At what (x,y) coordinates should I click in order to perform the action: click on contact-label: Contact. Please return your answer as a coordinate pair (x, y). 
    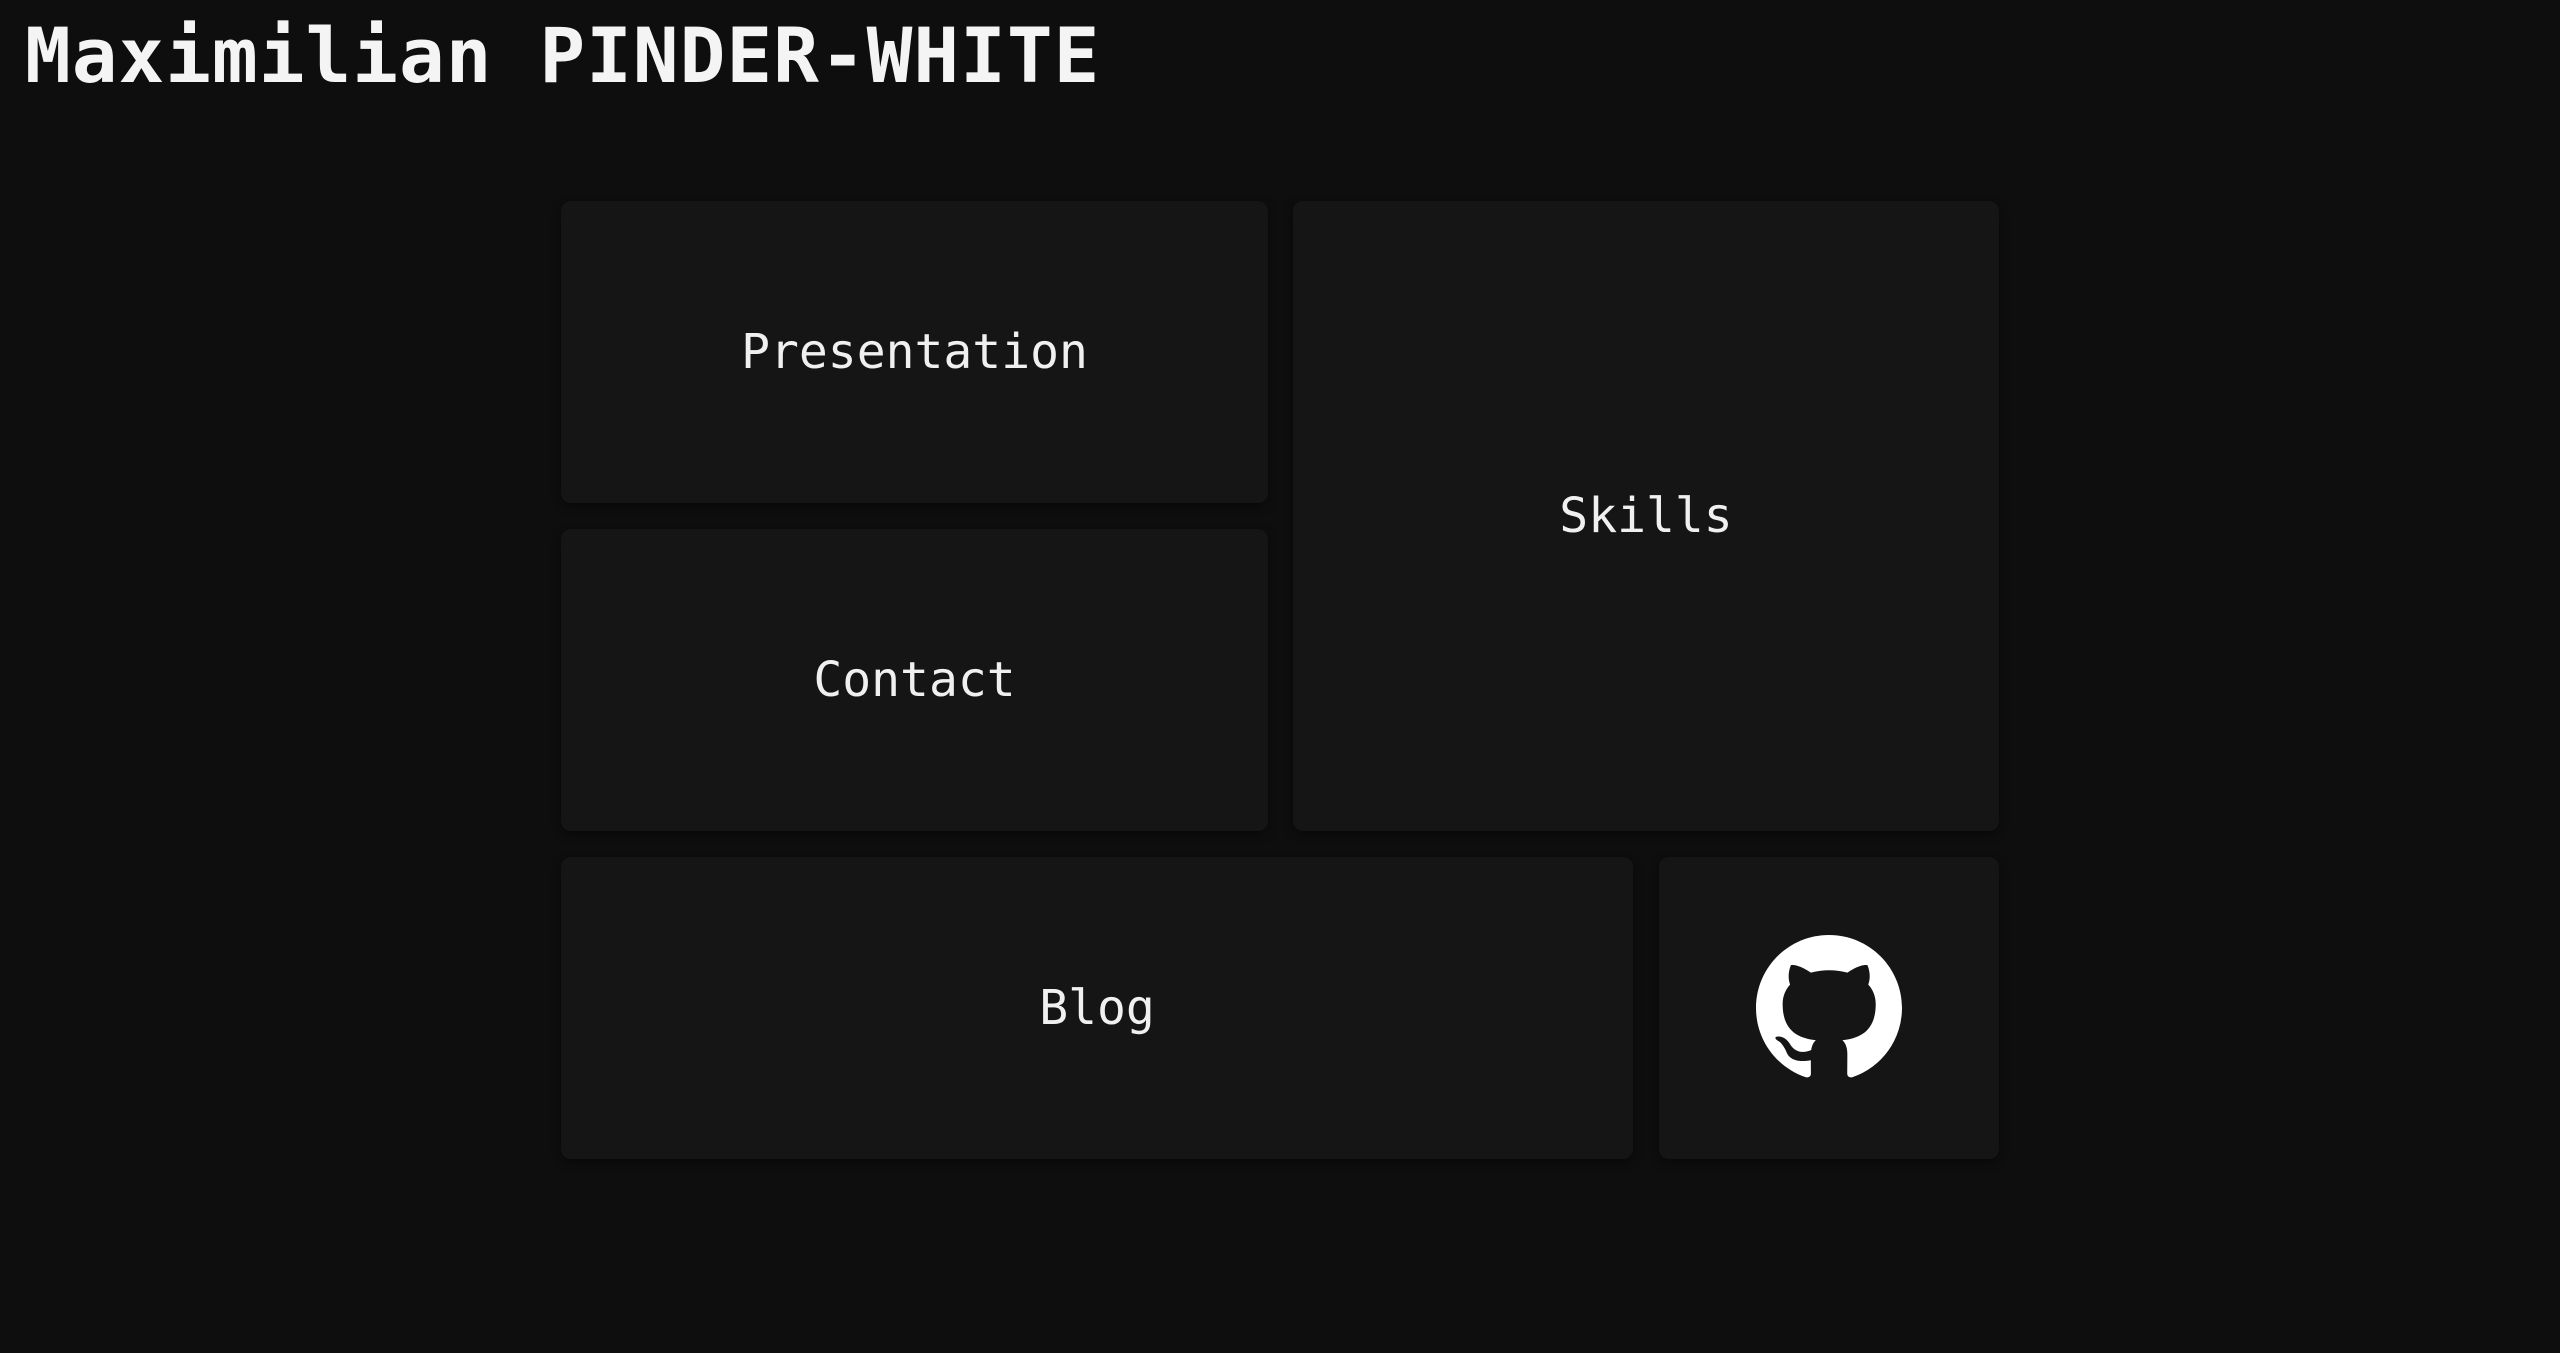
    Looking at the image, I should click on (914, 680).